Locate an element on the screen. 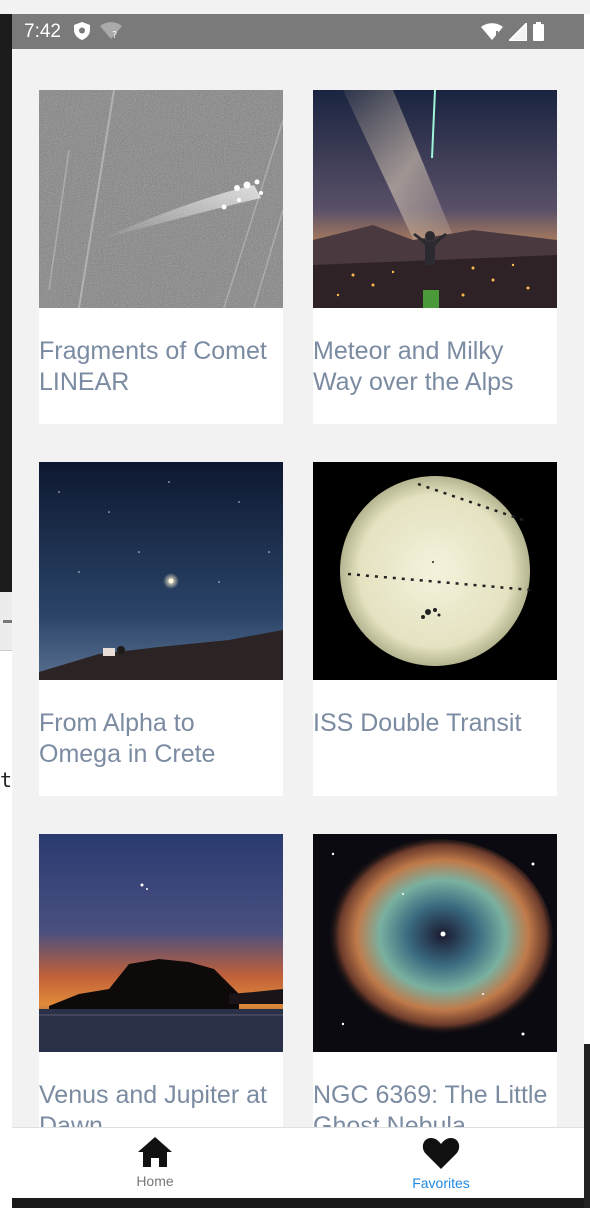 Image resolution: width=590 pixels, height=1208 pixels. desktop-stray-text: t is located at coordinates (6, 780).